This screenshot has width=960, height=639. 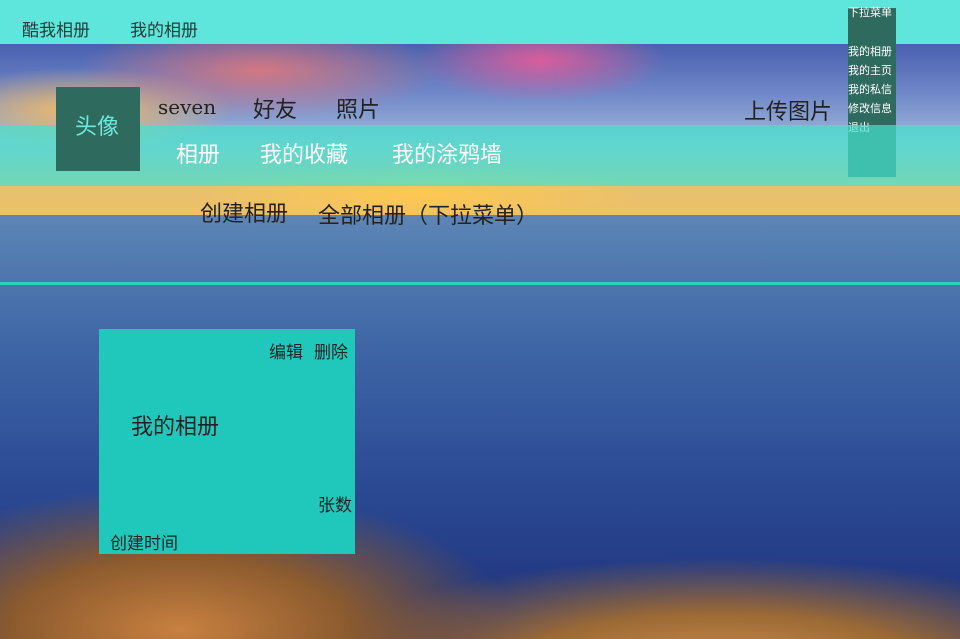 I want to click on username: seven, so click(x=187, y=107).